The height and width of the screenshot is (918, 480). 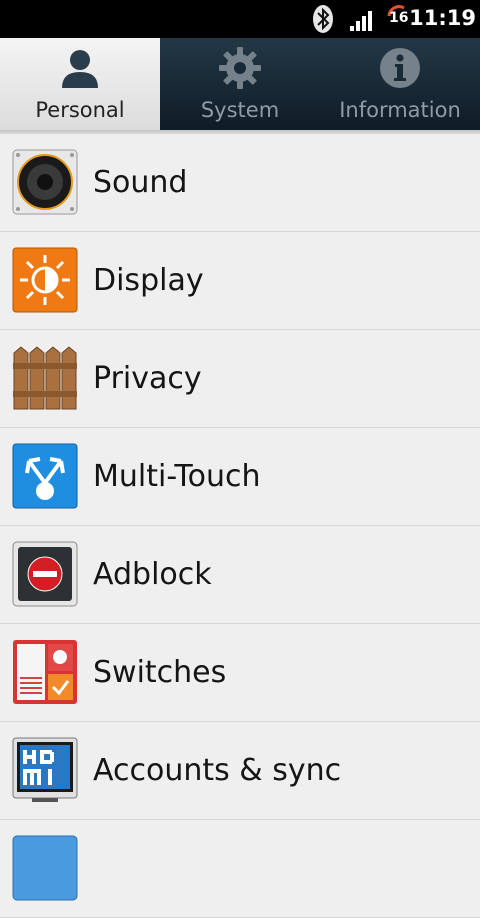 I want to click on item-label: Adblock, so click(x=152, y=574).